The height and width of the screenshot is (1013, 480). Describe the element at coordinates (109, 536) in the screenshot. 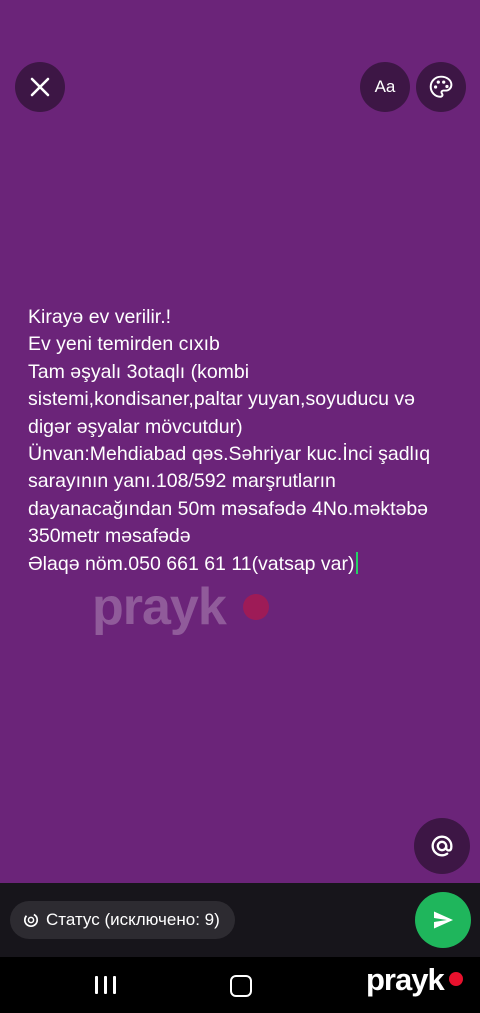

I see `text-line: 350metr məsafədə` at that location.